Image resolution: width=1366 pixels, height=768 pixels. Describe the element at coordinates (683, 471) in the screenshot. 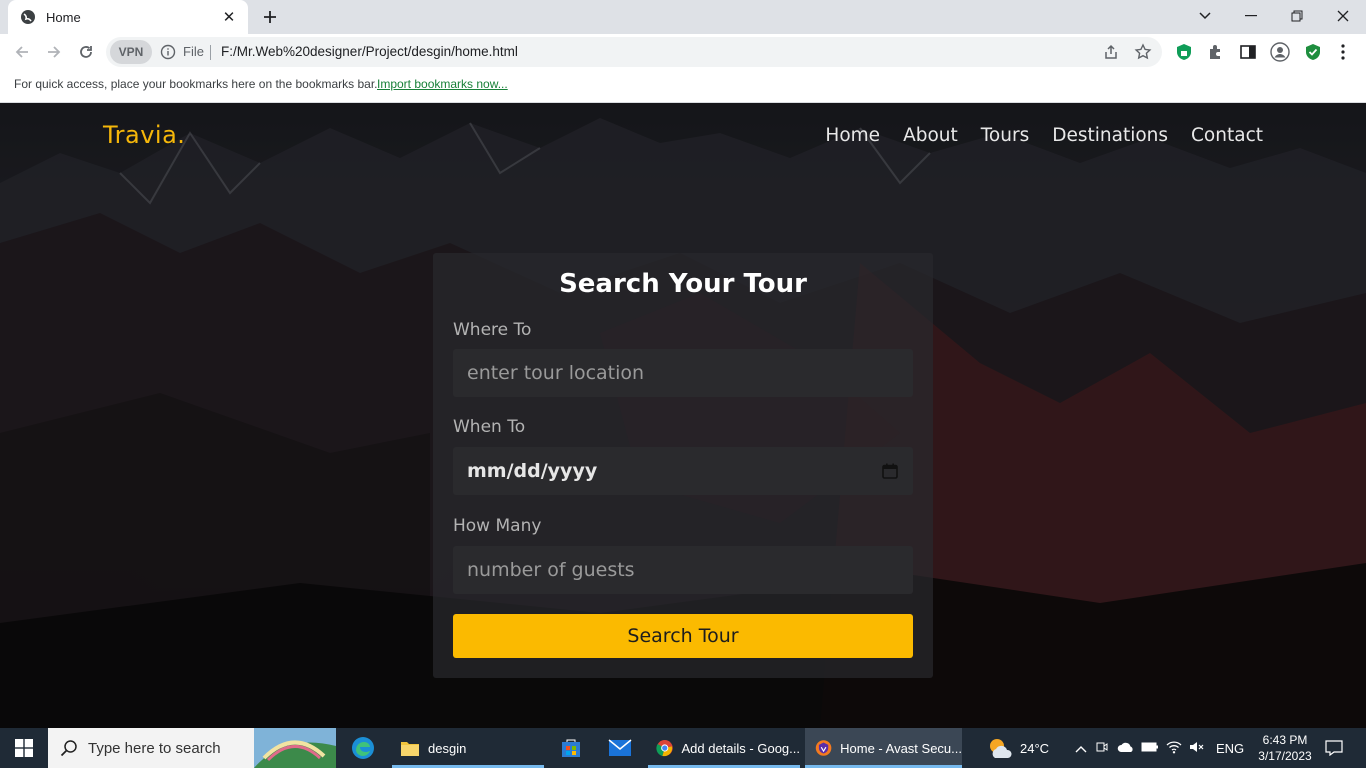

I see `when-to-date-input: mm/dd/yyyy` at that location.